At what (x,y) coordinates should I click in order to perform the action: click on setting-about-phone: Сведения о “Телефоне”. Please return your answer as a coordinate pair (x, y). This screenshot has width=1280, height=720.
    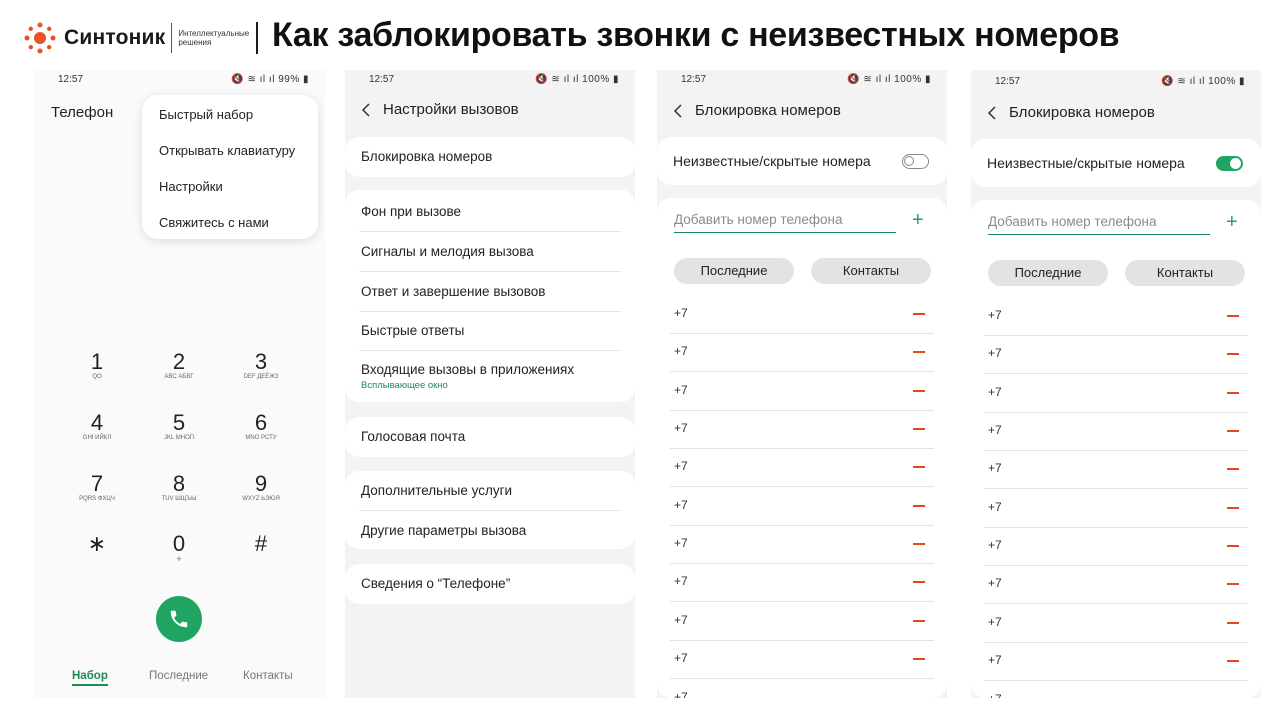
    Looking at the image, I should click on (491, 583).